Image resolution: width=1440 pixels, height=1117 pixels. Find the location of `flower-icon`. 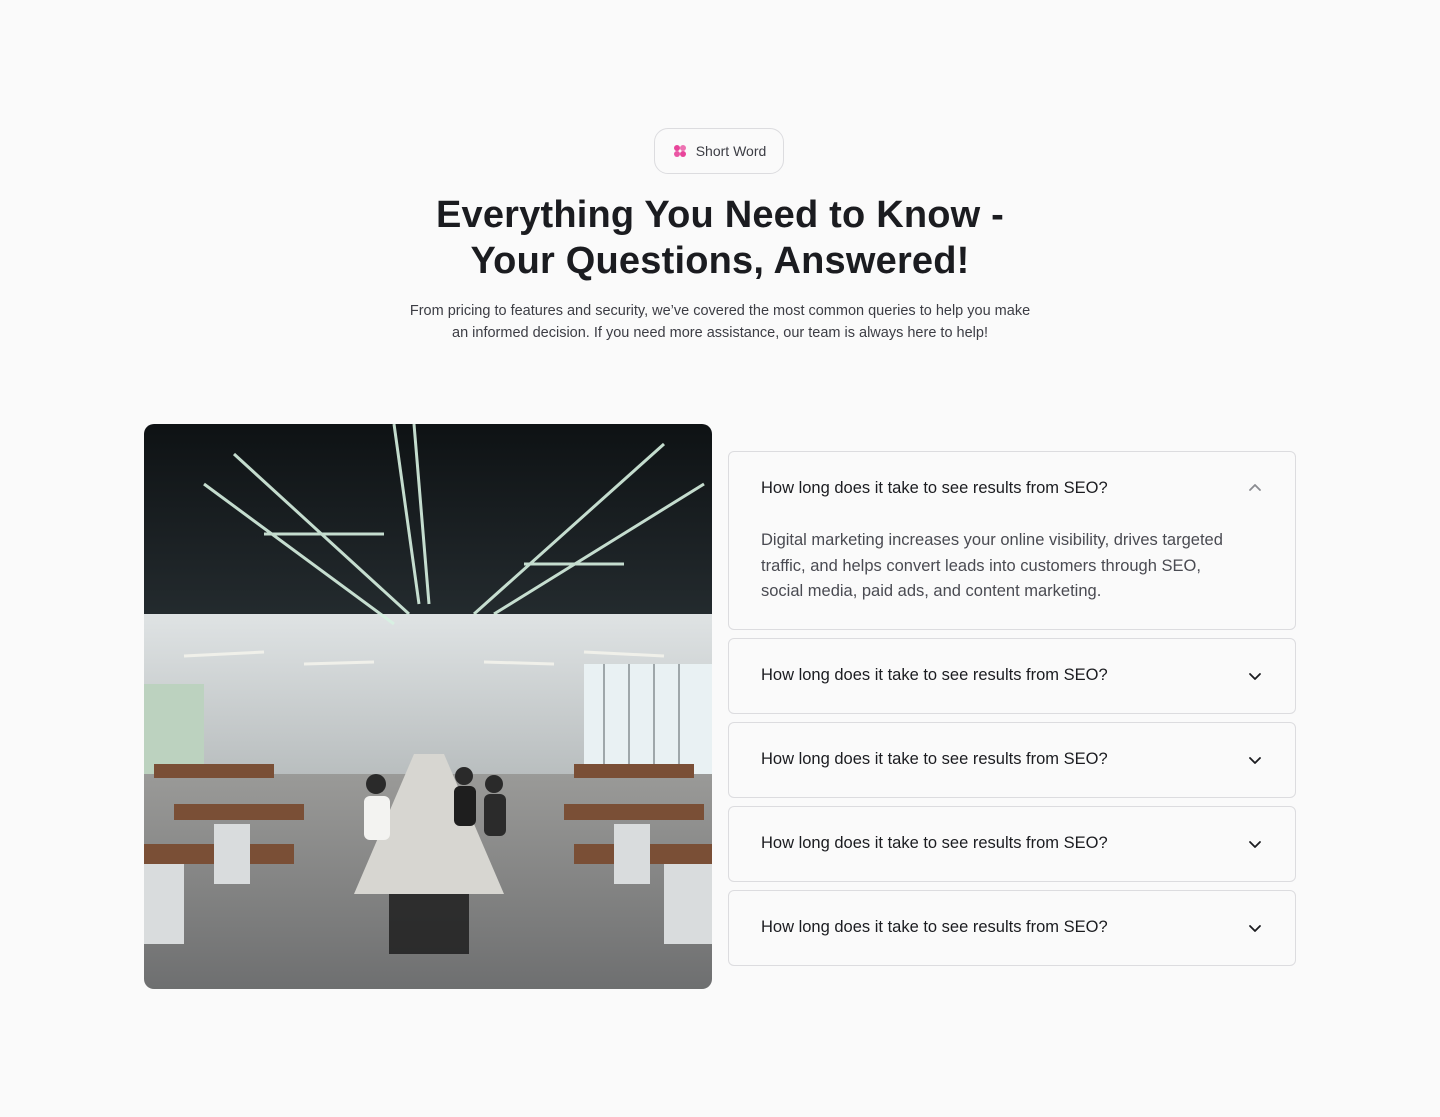

flower-icon is located at coordinates (679, 151).